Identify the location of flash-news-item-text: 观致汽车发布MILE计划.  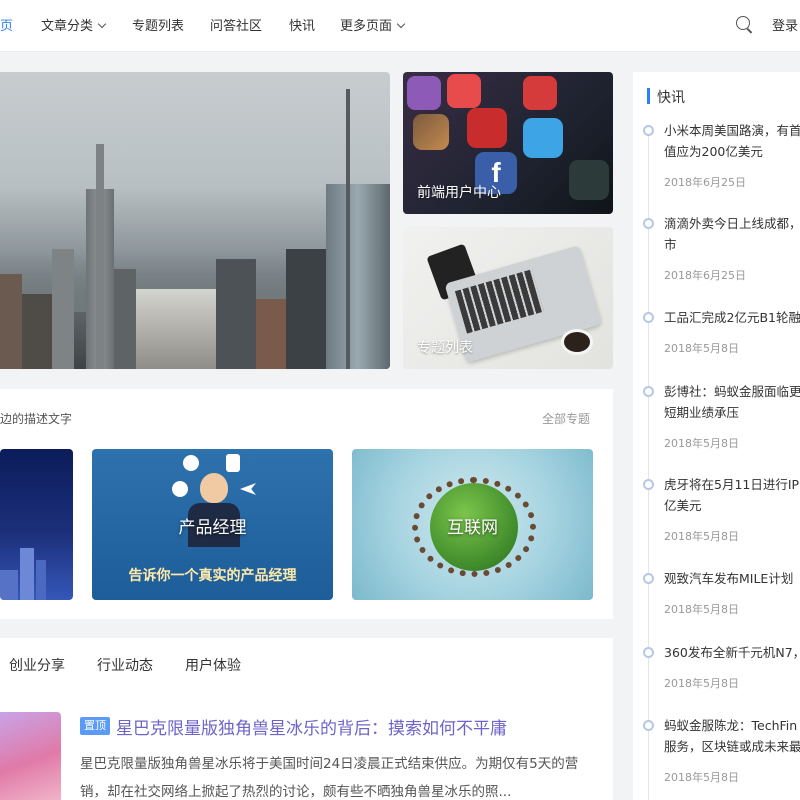
(732, 578).